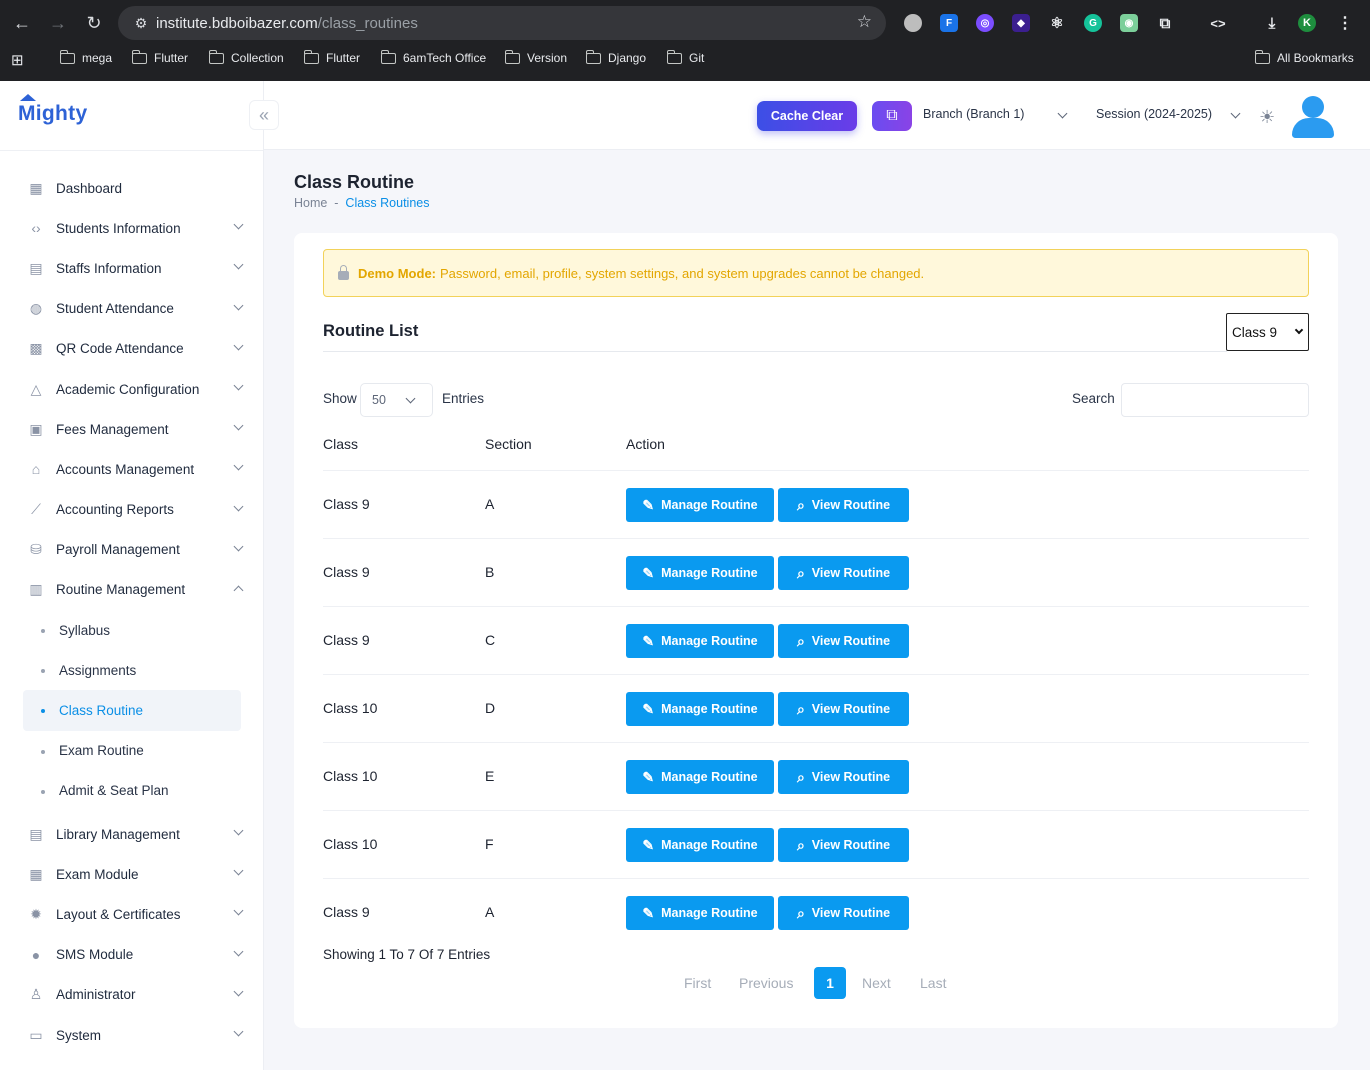 The width and height of the screenshot is (1370, 1070). Describe the element at coordinates (697, 983) in the screenshot. I see `pagination-first: First` at that location.